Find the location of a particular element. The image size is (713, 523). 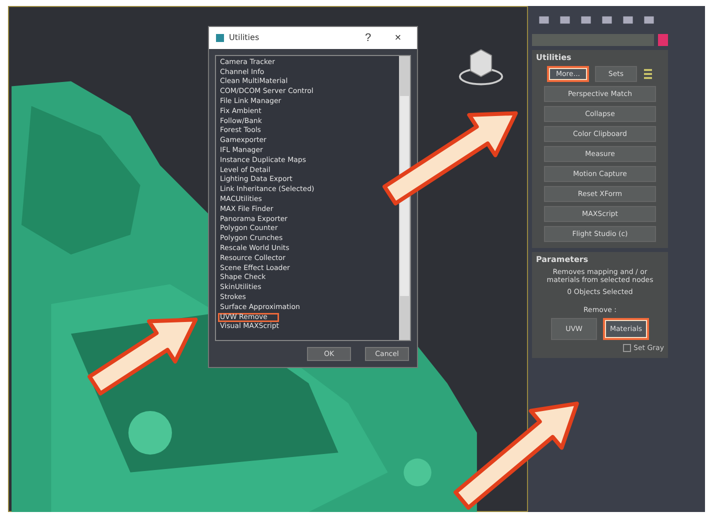

rollout-title: Utilities is located at coordinates (554, 57).